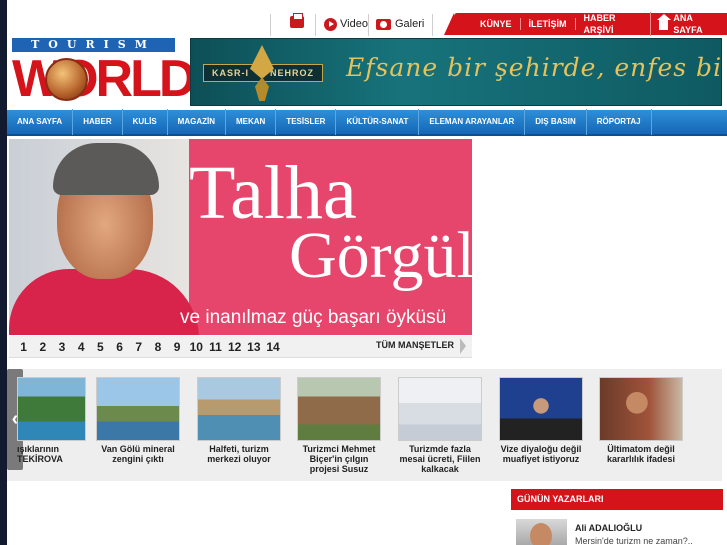 The image size is (727, 545). What do you see at coordinates (98, 122) in the screenshot?
I see `nav-item-haber: HABER` at bounding box center [98, 122].